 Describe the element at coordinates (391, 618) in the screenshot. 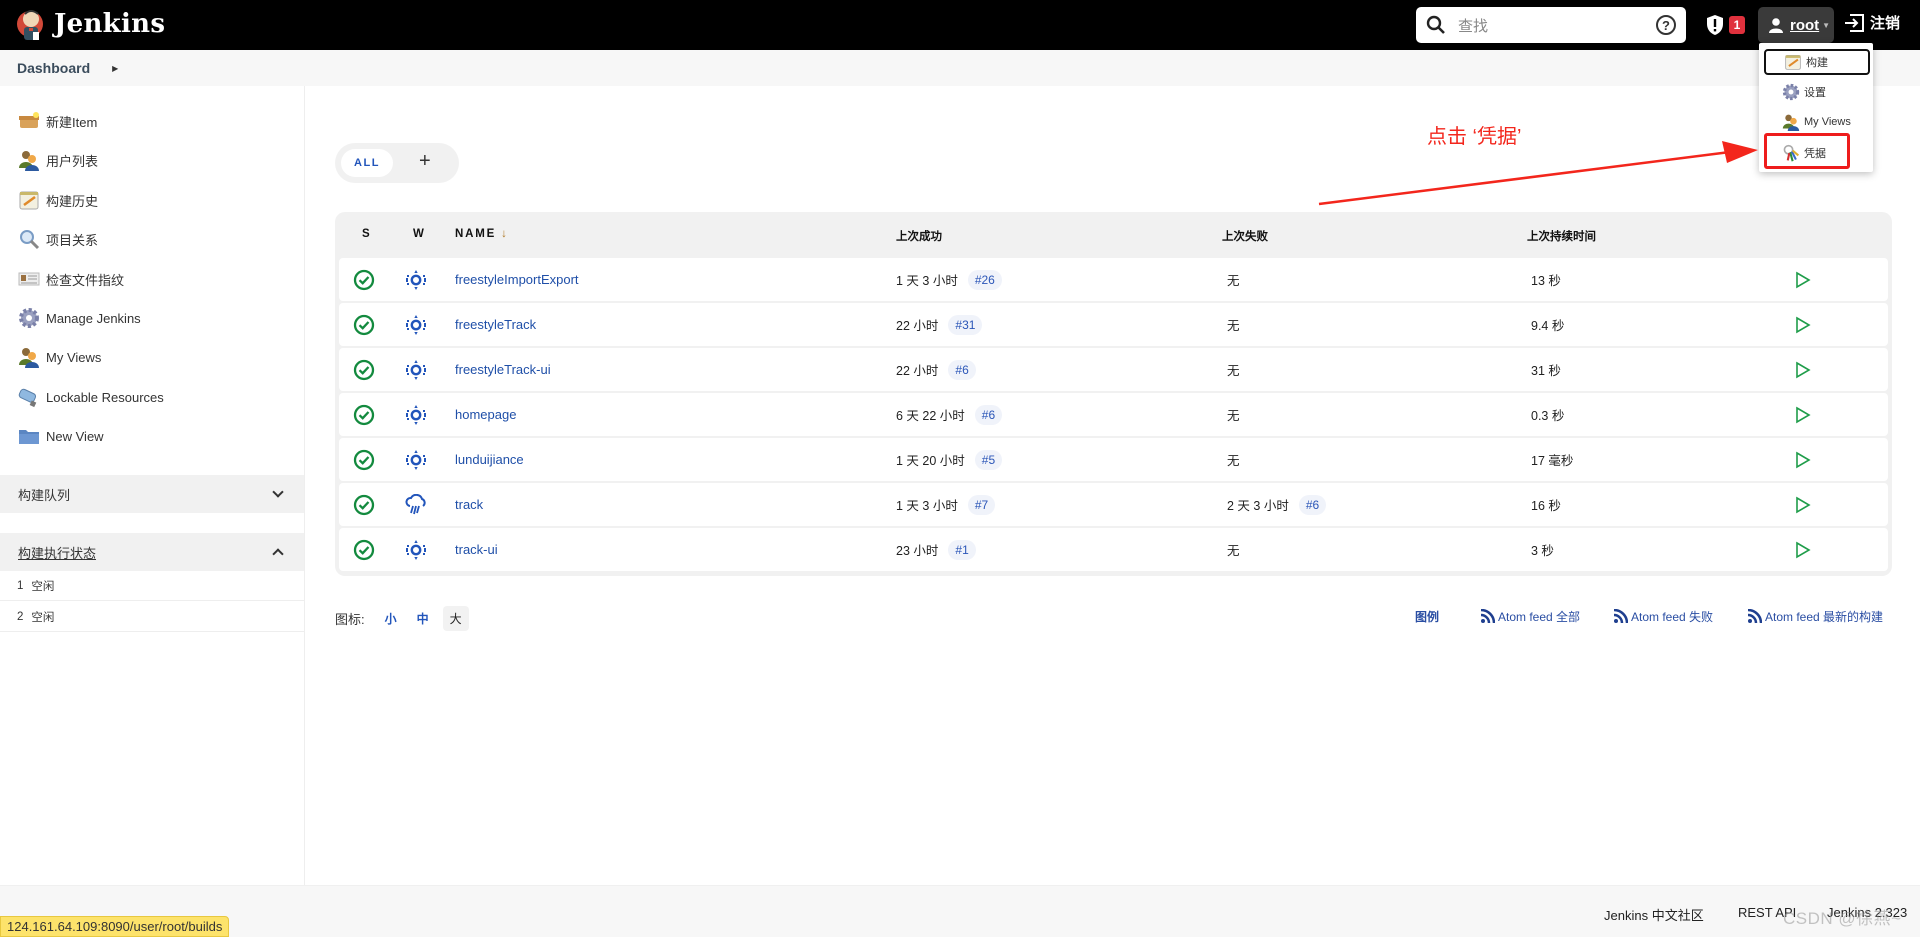

I see `icon-size-small: 小` at that location.